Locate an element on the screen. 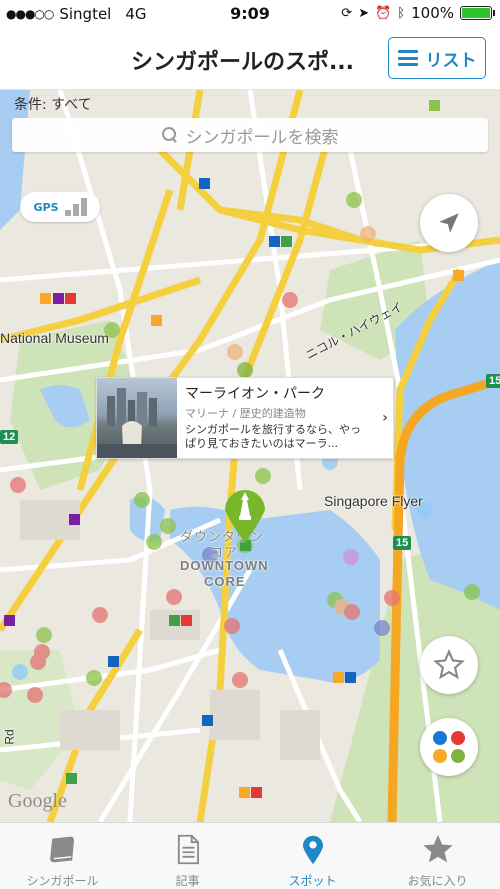  location-arrow-icon is located at coordinates (449, 223).